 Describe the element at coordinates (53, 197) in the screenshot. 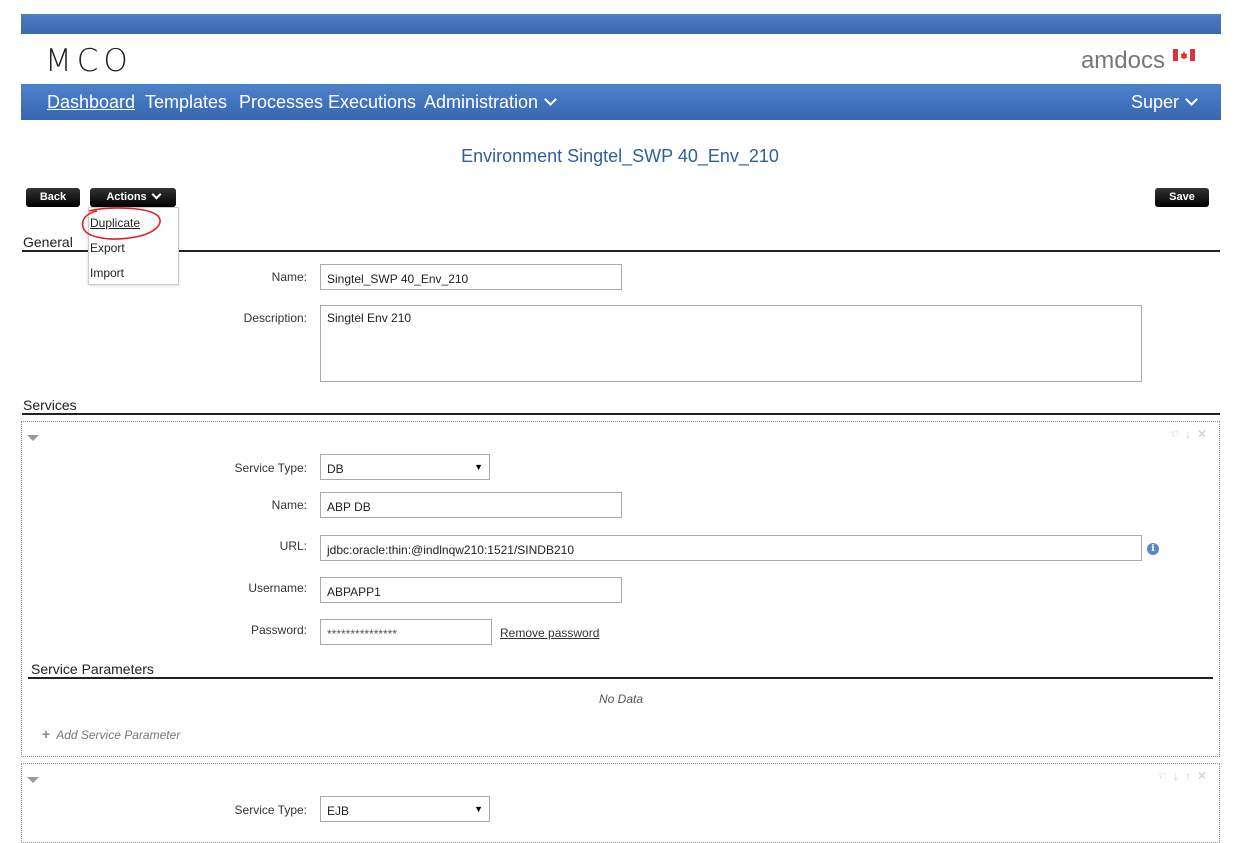

I see `back-button: Back` at that location.